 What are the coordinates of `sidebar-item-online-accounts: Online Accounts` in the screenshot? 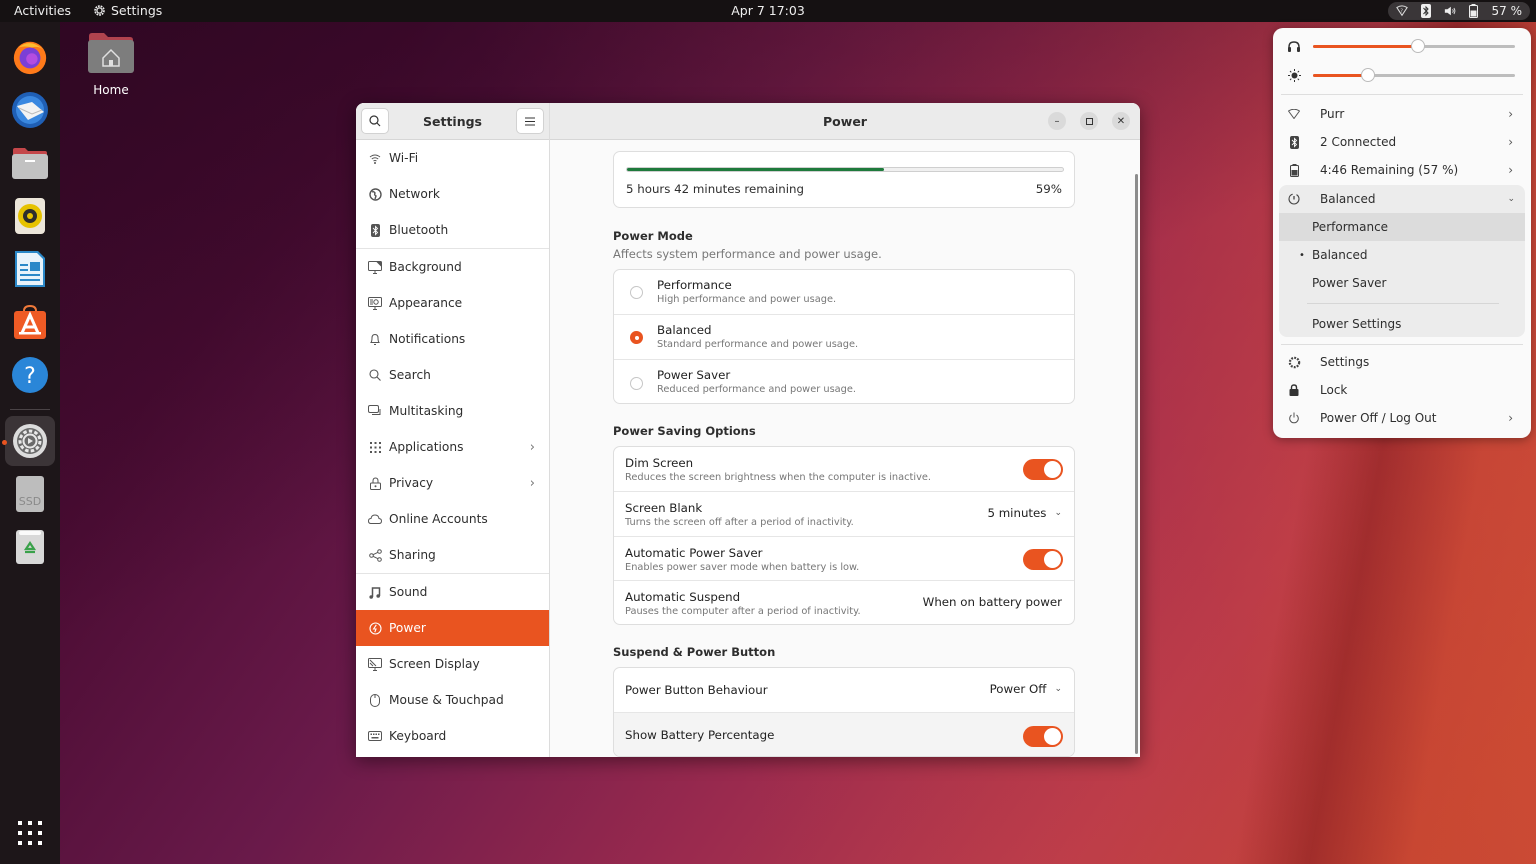 It's located at (452, 519).